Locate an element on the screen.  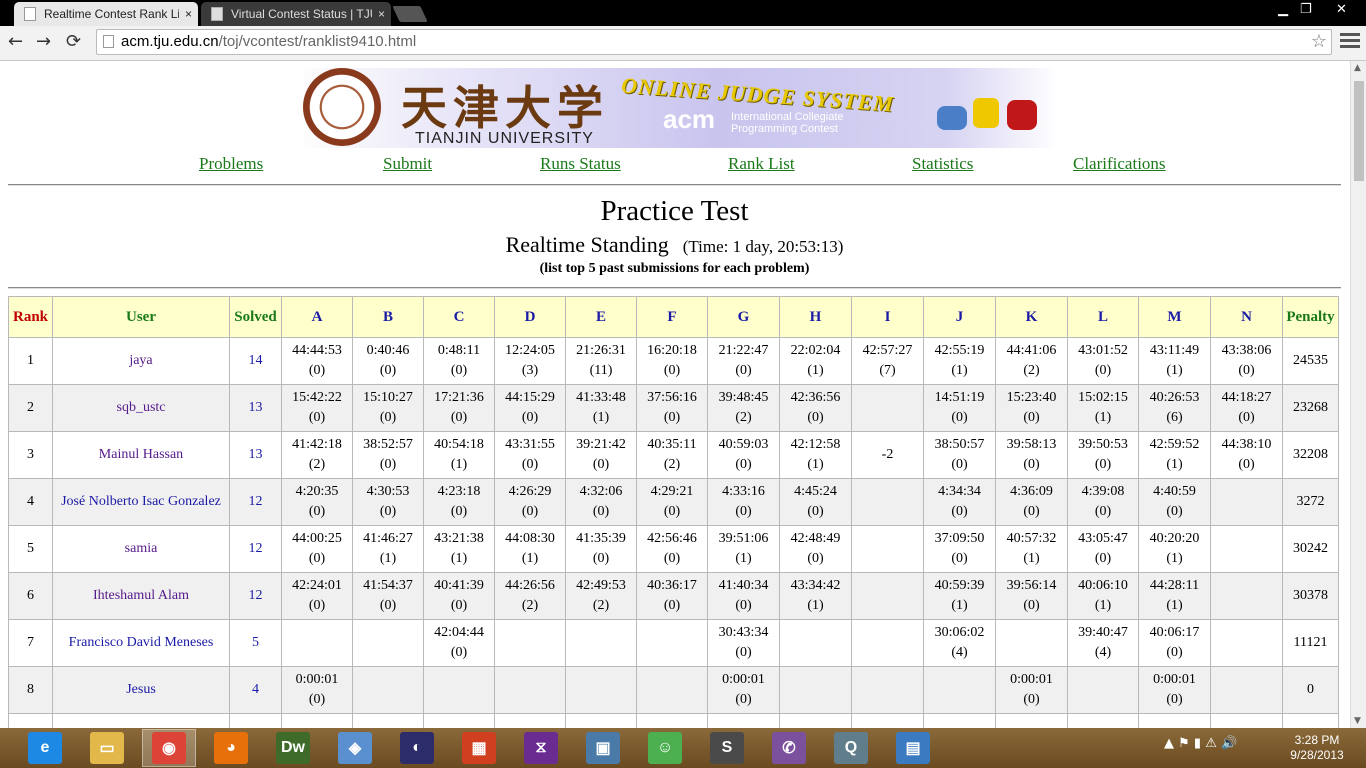
problem-cell: 42:56:46 (0) is located at coordinates (672, 549).